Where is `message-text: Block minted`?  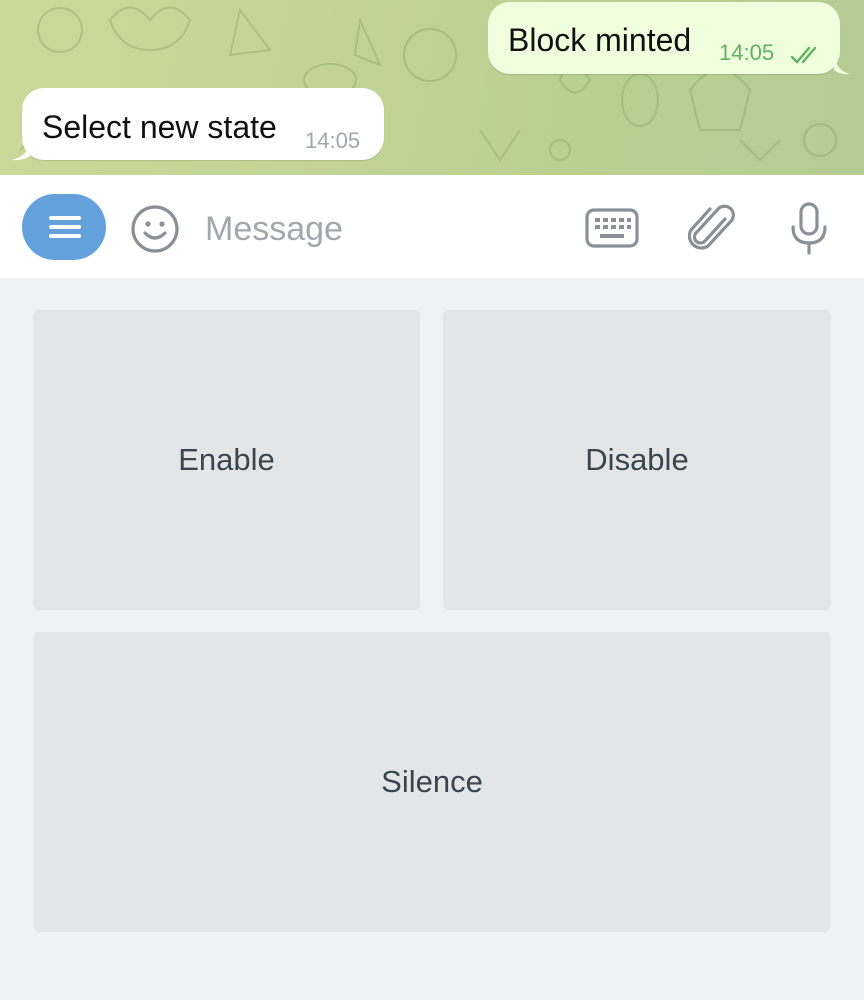 message-text: Block minted is located at coordinates (600, 40).